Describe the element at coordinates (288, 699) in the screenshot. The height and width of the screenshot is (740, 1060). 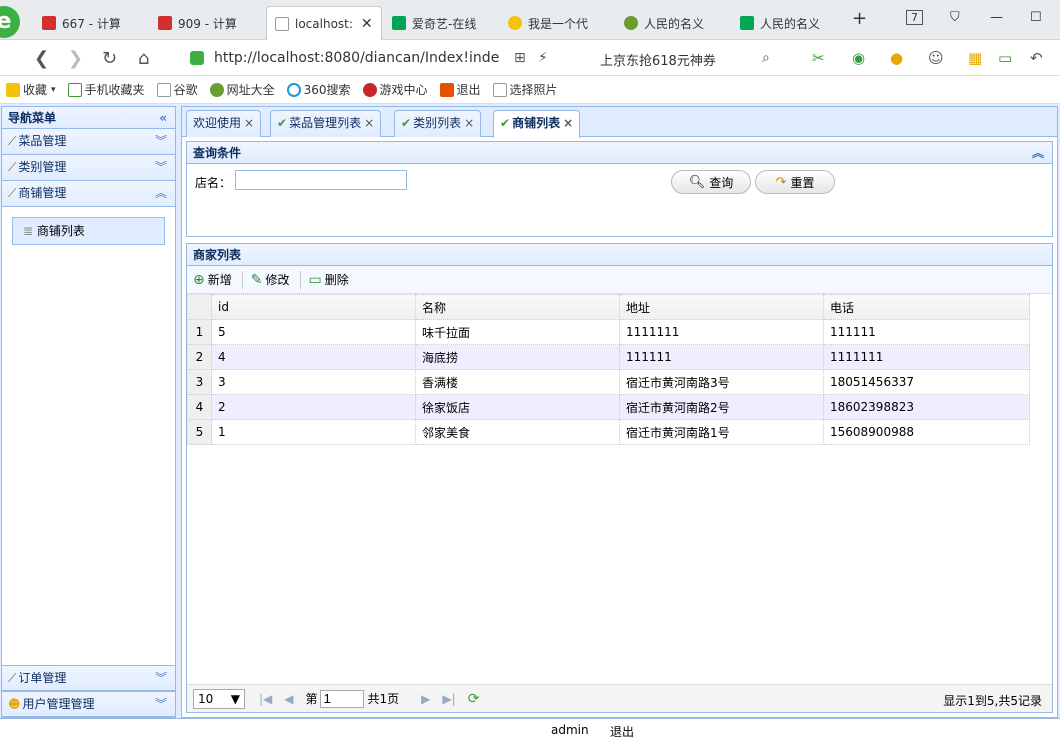
I see `prev-page-icon: ◀` at that location.